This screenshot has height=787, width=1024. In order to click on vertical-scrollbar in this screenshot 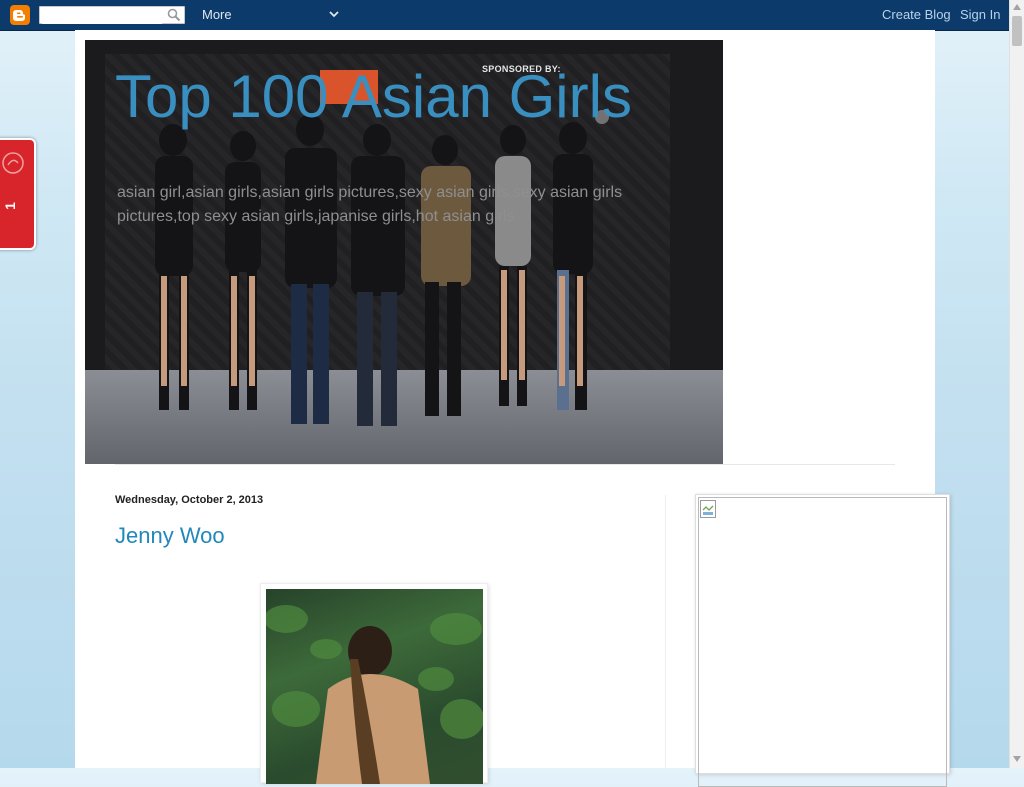, I will do `click(1016, 384)`.